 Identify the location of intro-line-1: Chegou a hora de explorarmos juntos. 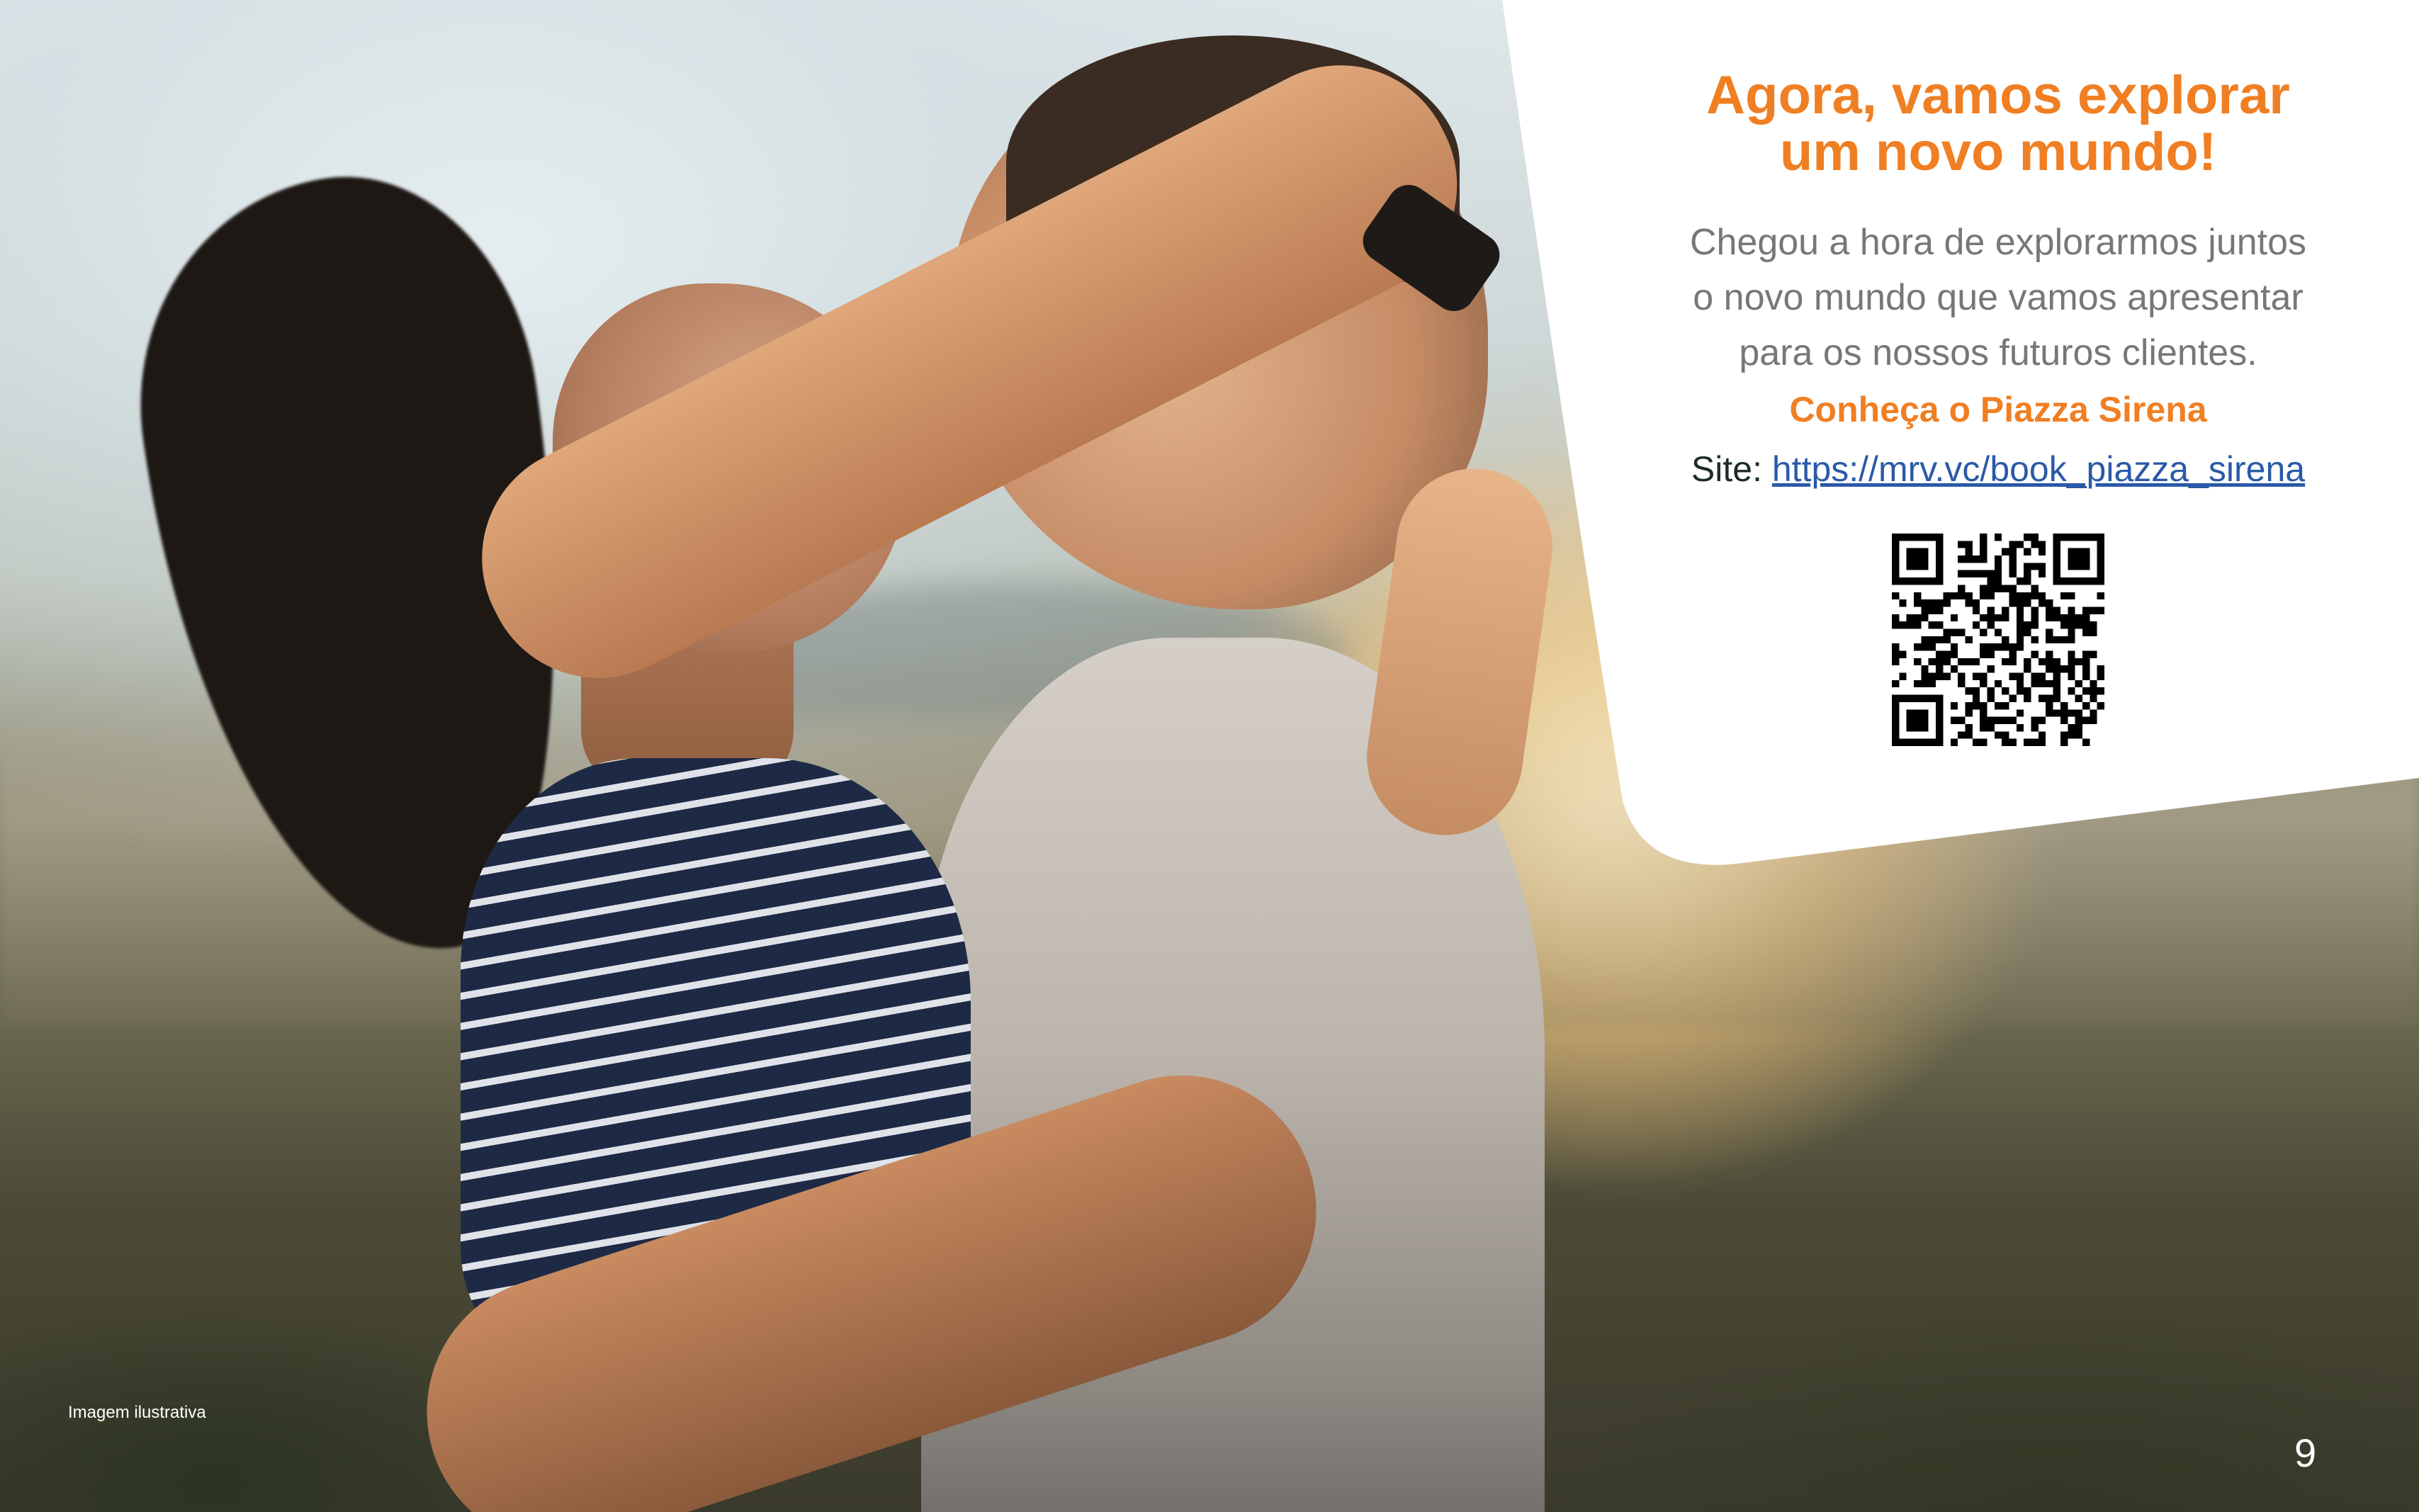
(1998, 242).